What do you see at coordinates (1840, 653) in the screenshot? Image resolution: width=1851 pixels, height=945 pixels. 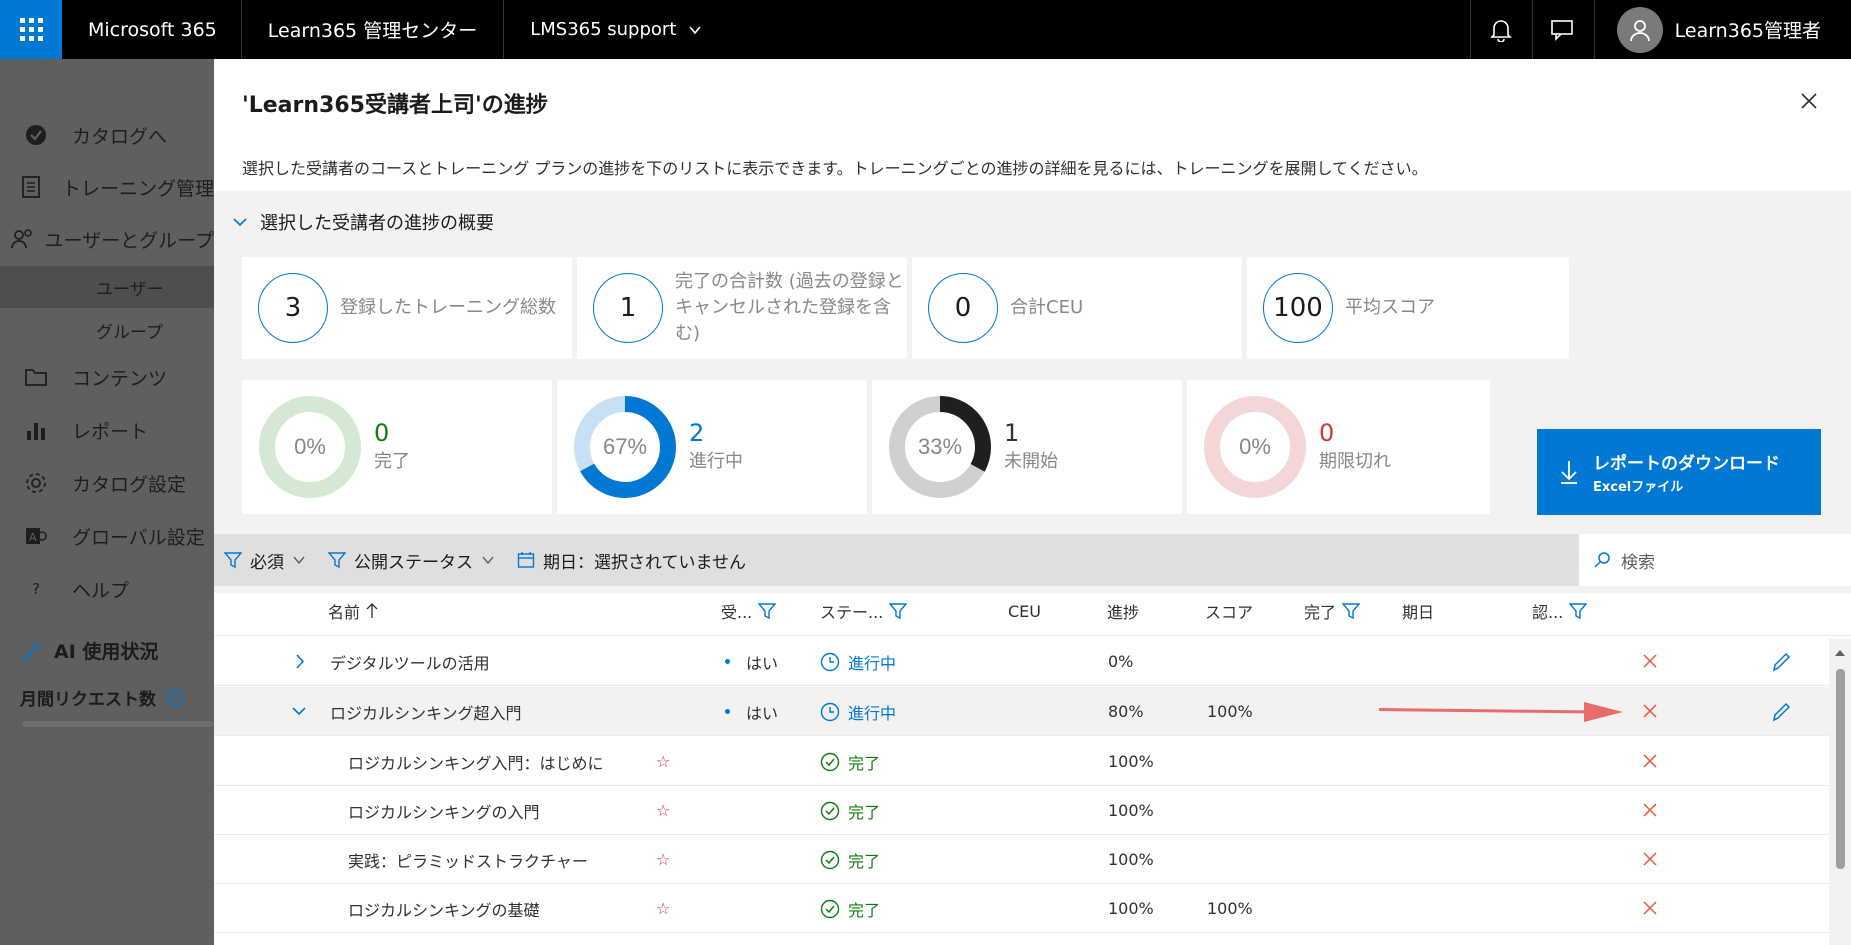 I see `scroll-up-icon` at bounding box center [1840, 653].